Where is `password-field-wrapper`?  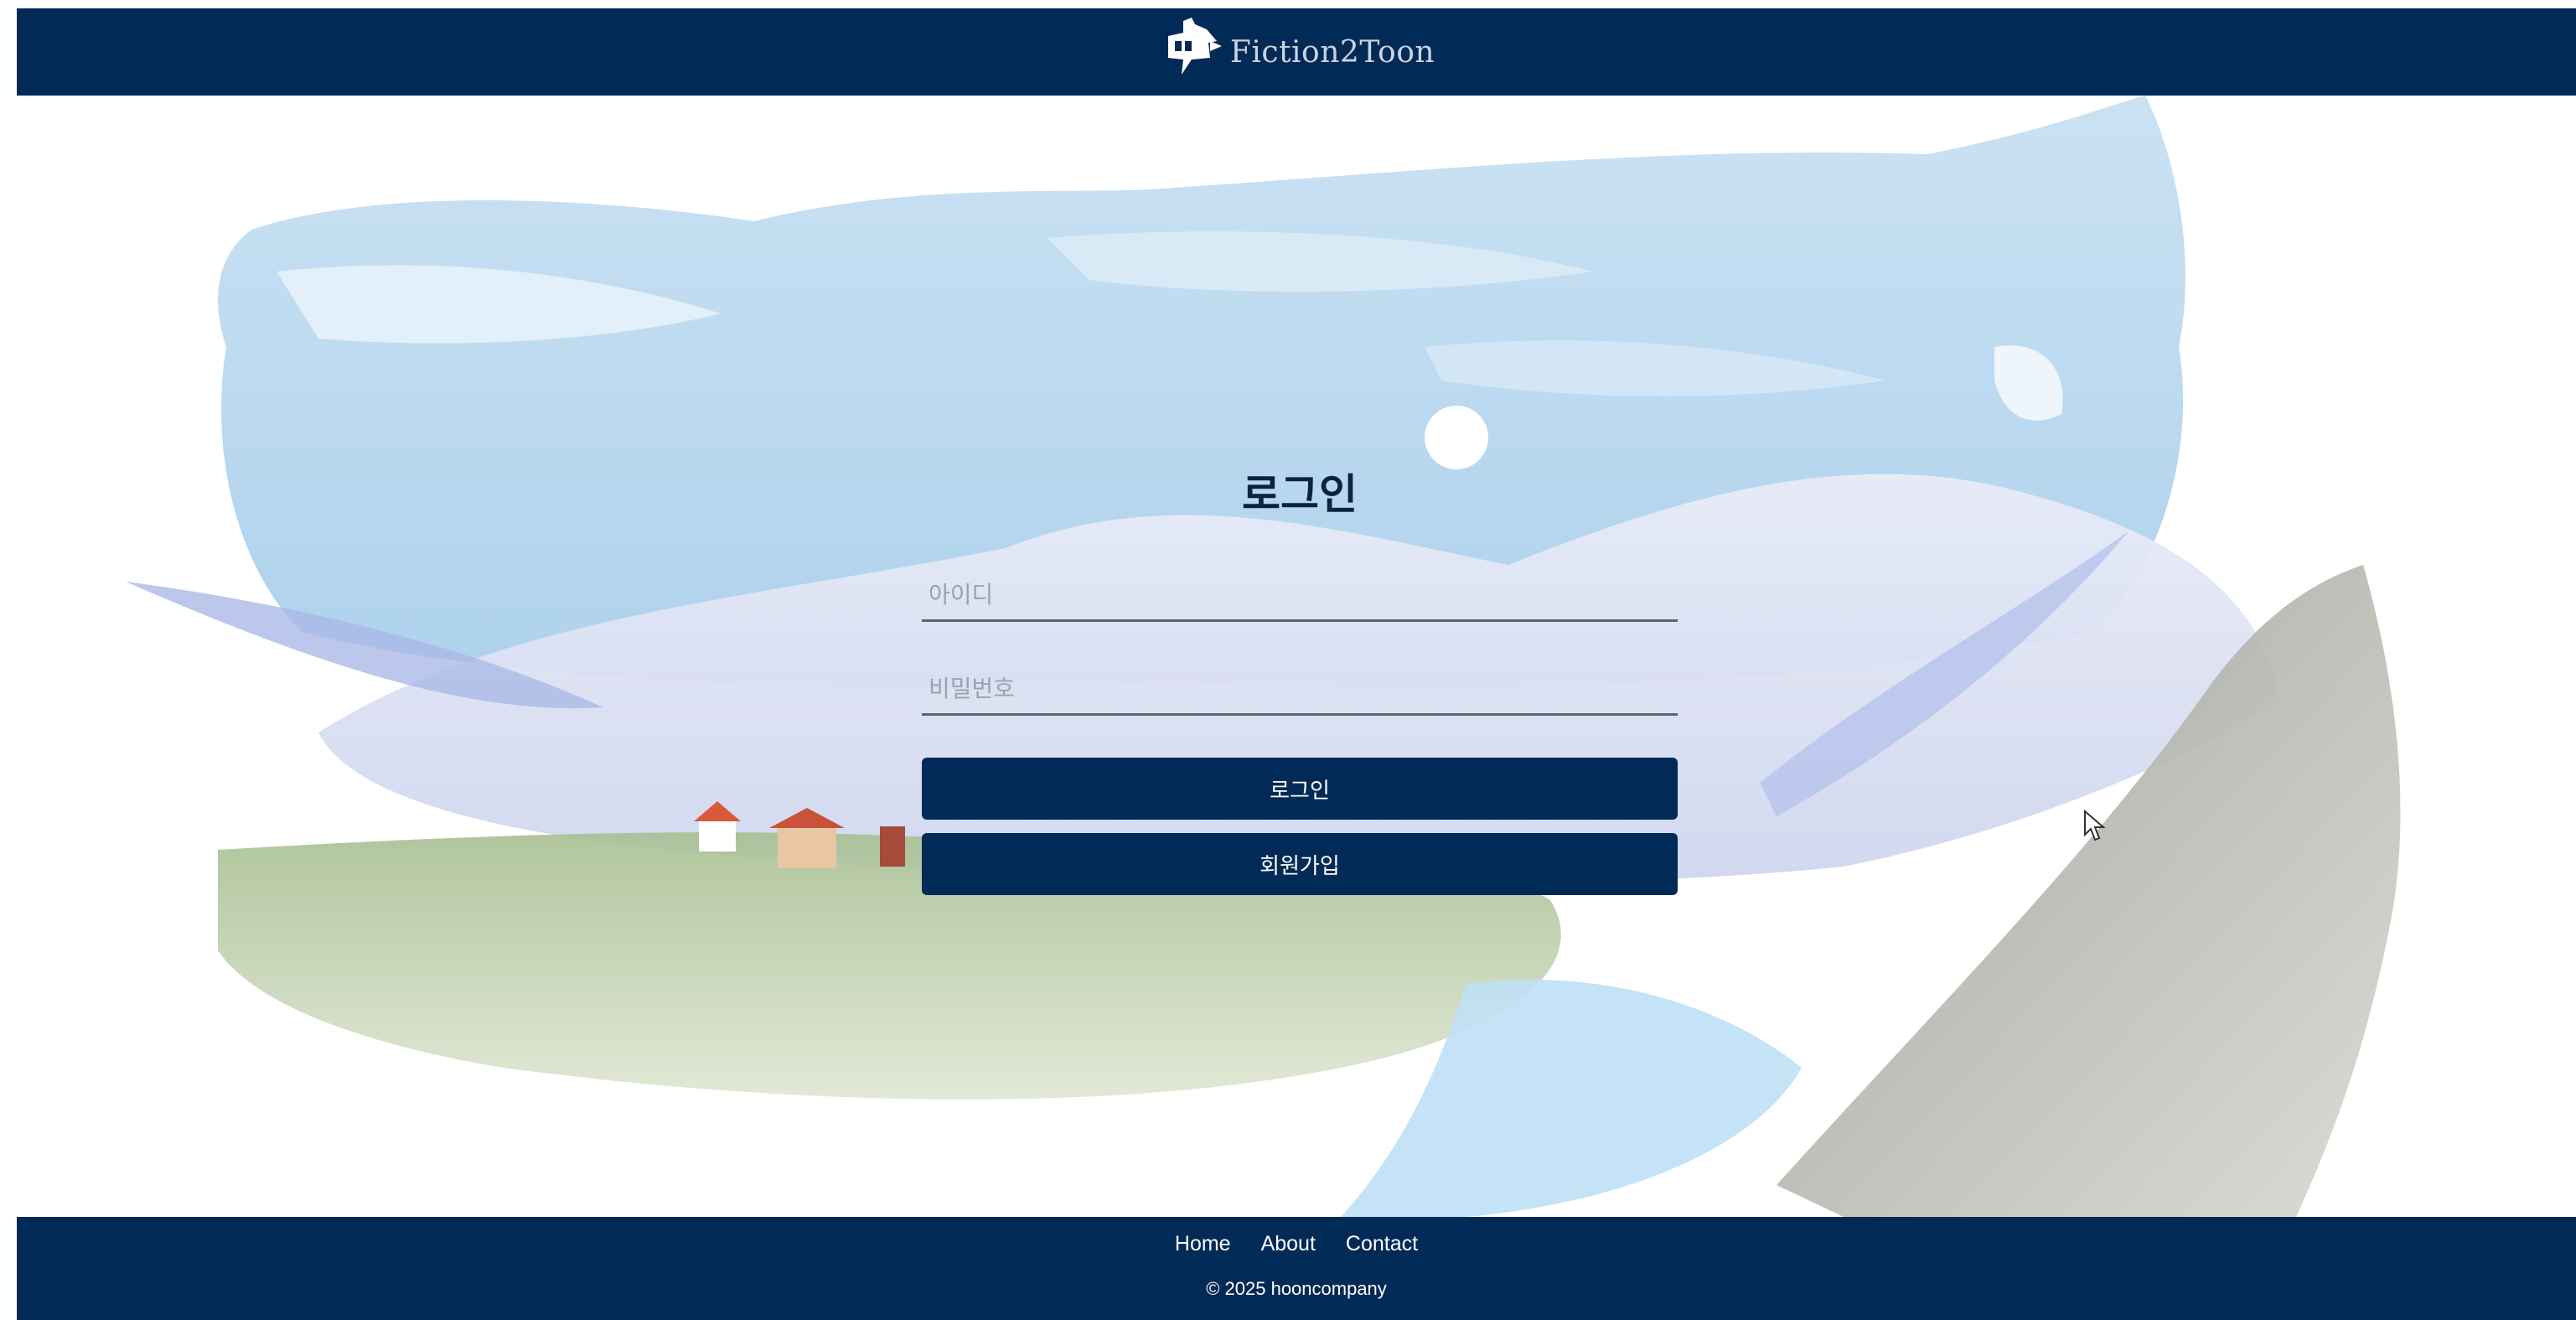
password-field-wrapper is located at coordinates (1300, 690).